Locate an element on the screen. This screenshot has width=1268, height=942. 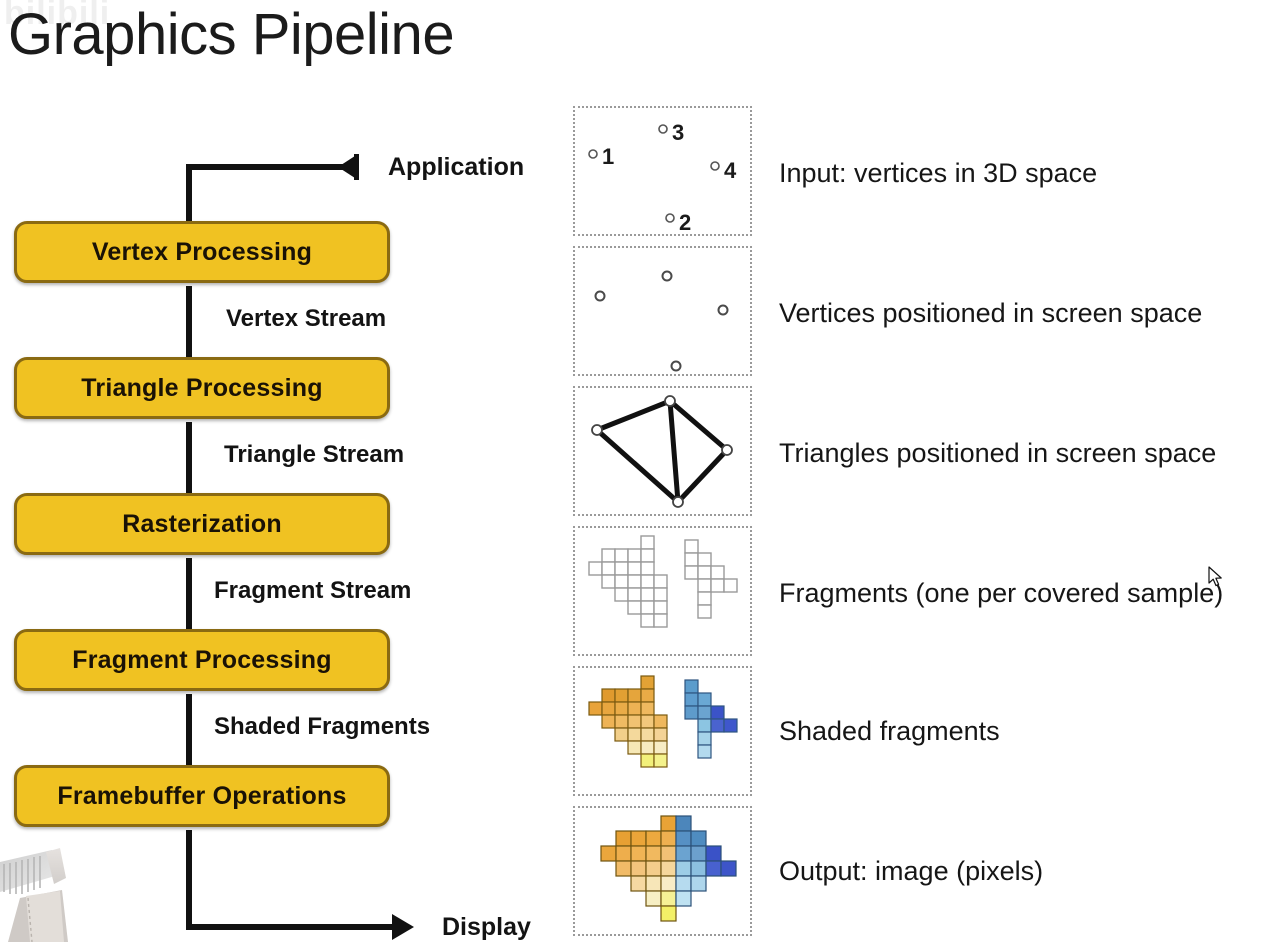
caption-triangles: Triangles positioned in screen space is located at coordinates (998, 453).